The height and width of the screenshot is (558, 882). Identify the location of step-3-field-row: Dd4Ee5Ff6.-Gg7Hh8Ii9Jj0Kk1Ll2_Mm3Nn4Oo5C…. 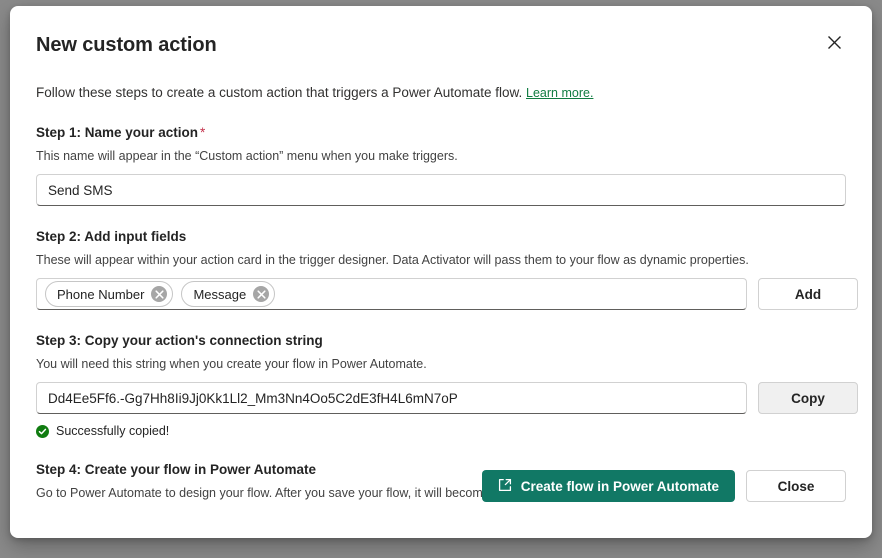
(447, 398).